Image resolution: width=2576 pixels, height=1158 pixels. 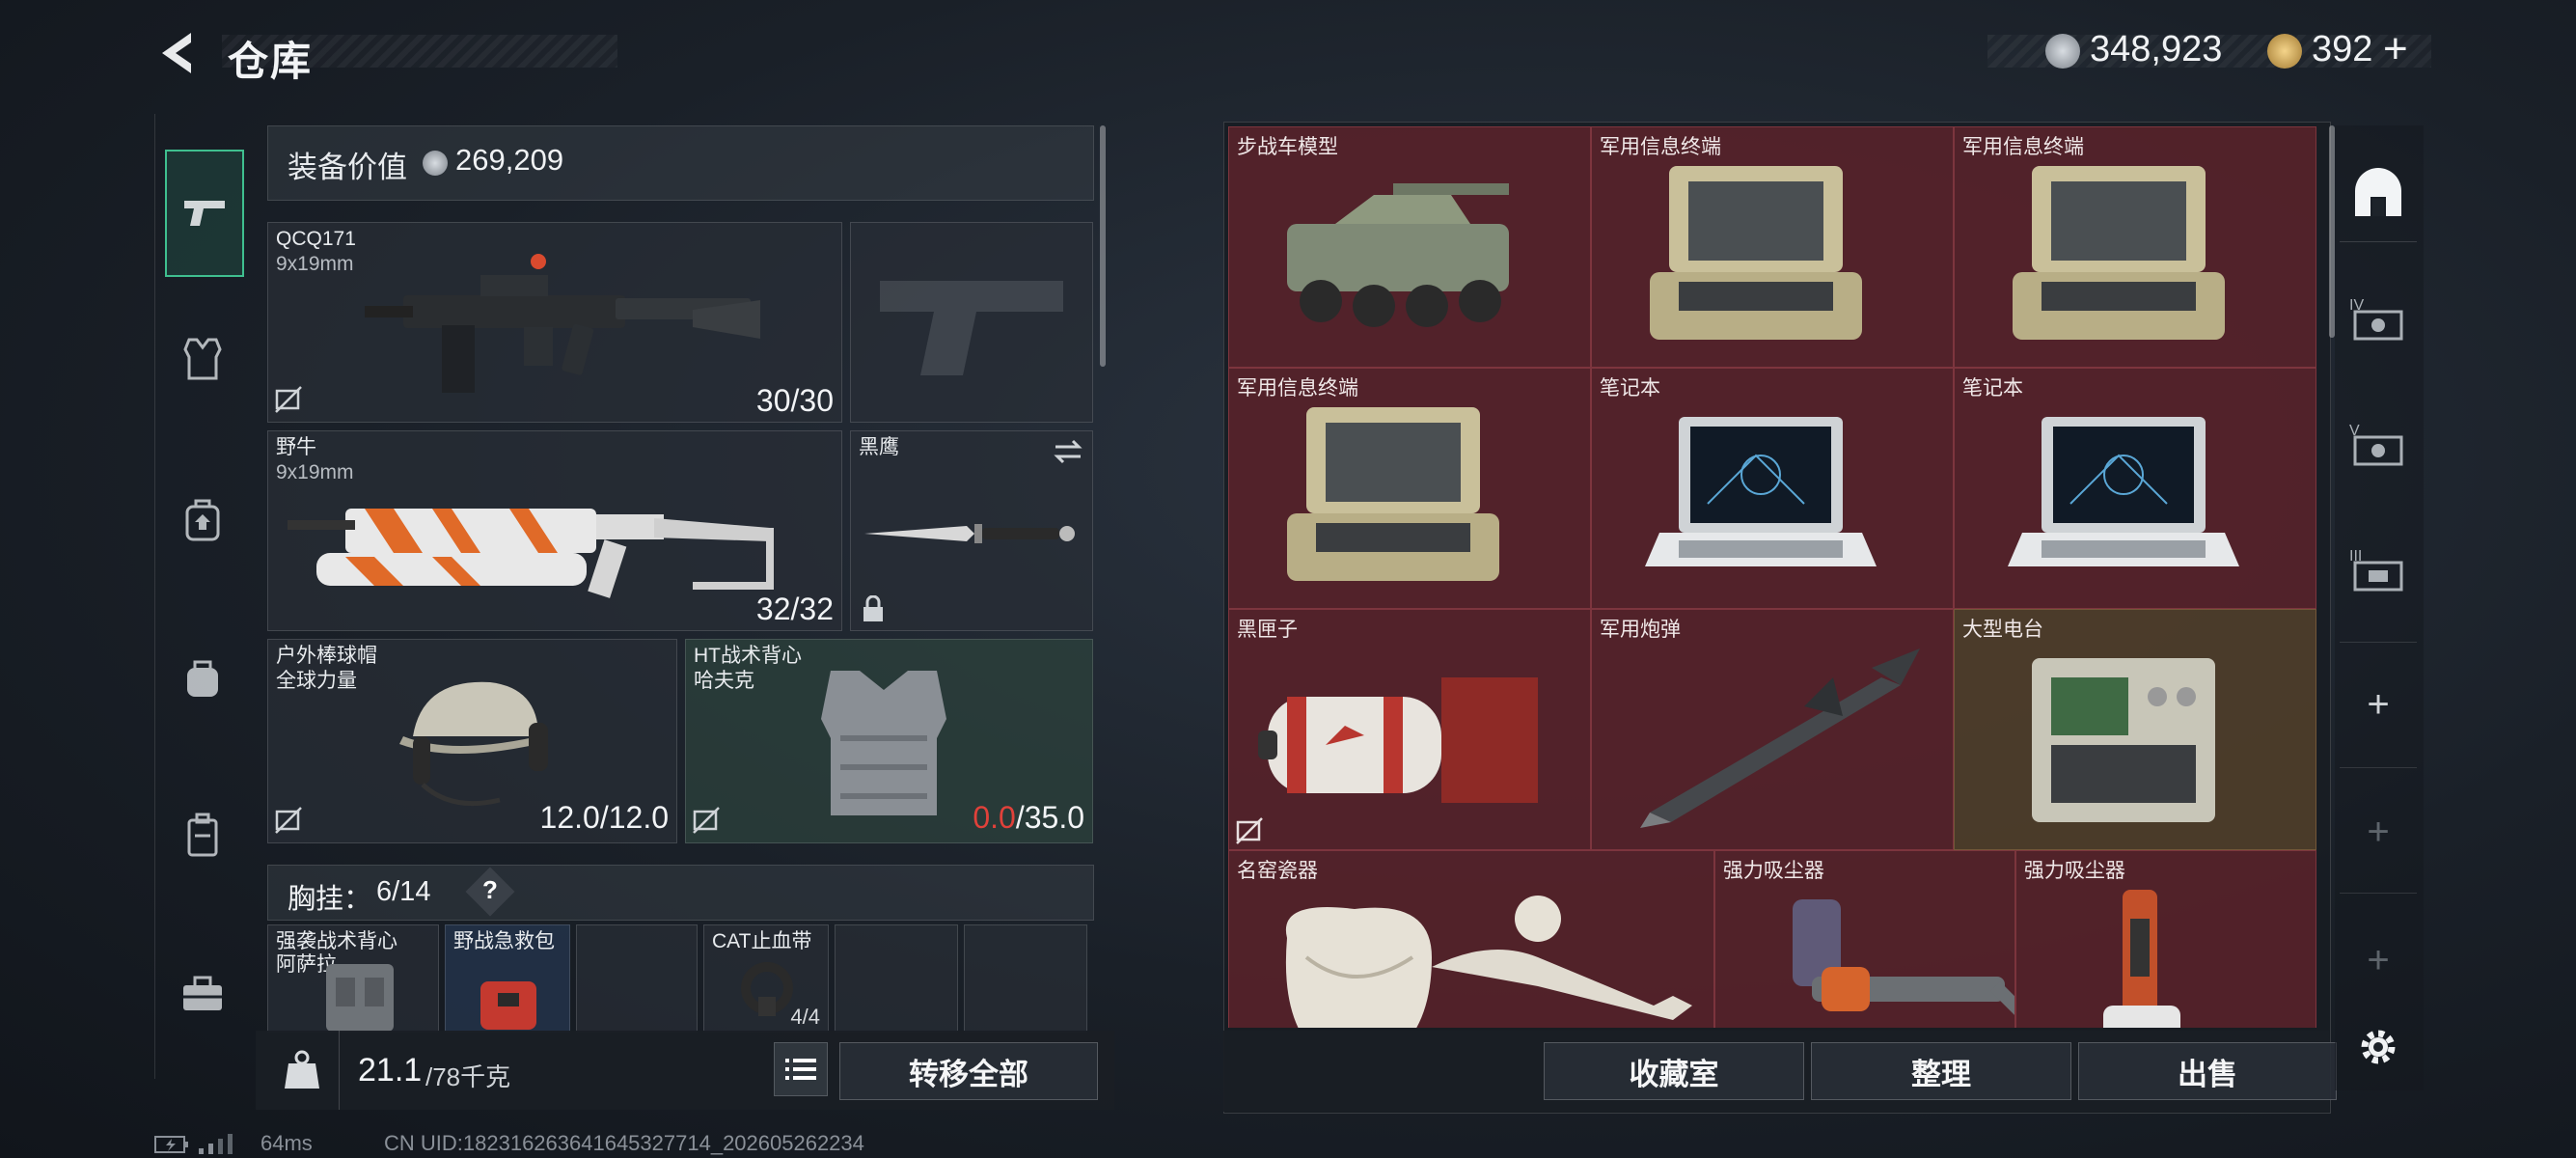 I want to click on rig-item-name: CAT止血带, so click(x=762, y=941).